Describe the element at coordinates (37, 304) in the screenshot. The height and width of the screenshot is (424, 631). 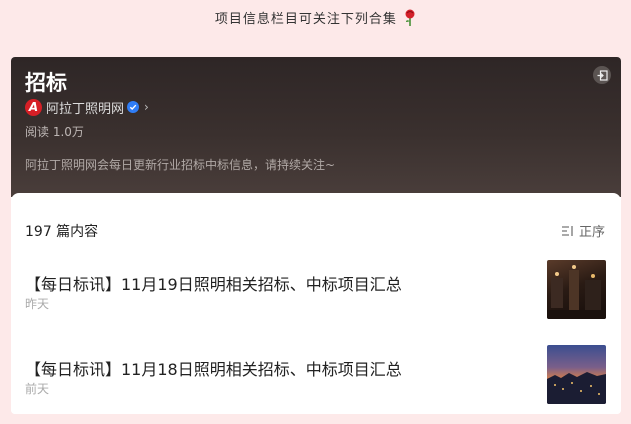
I see `article-date: 昨天` at that location.